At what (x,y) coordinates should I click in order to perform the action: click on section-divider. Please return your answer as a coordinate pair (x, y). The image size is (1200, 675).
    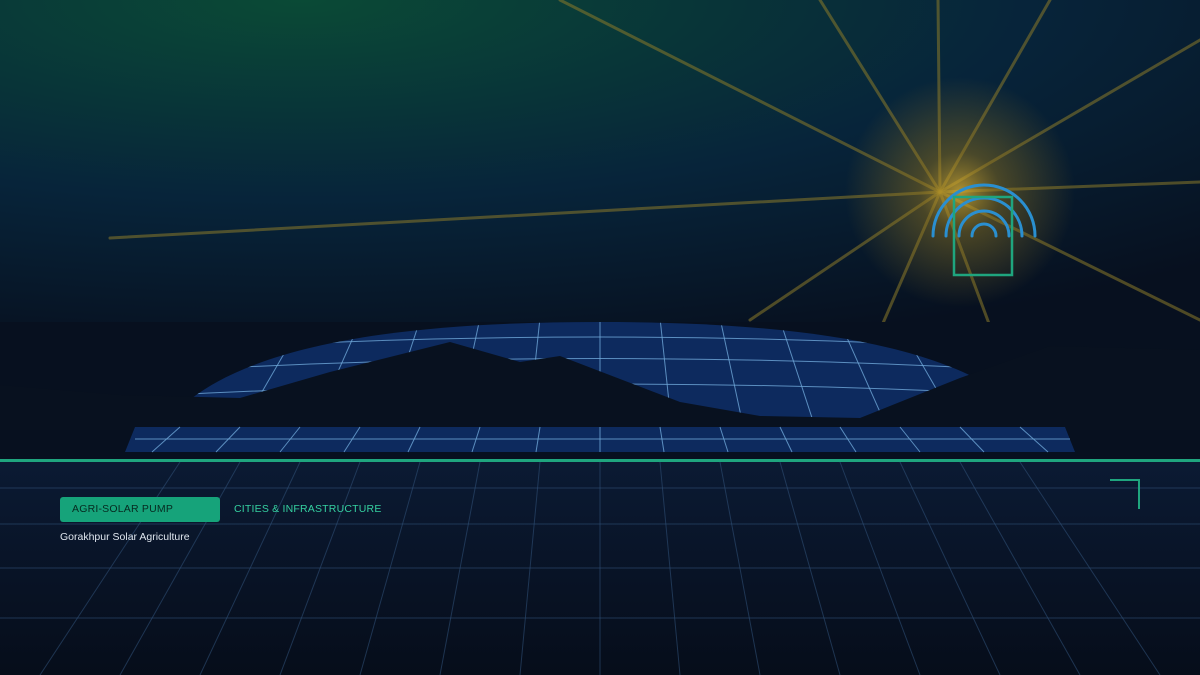
    Looking at the image, I should click on (600, 460).